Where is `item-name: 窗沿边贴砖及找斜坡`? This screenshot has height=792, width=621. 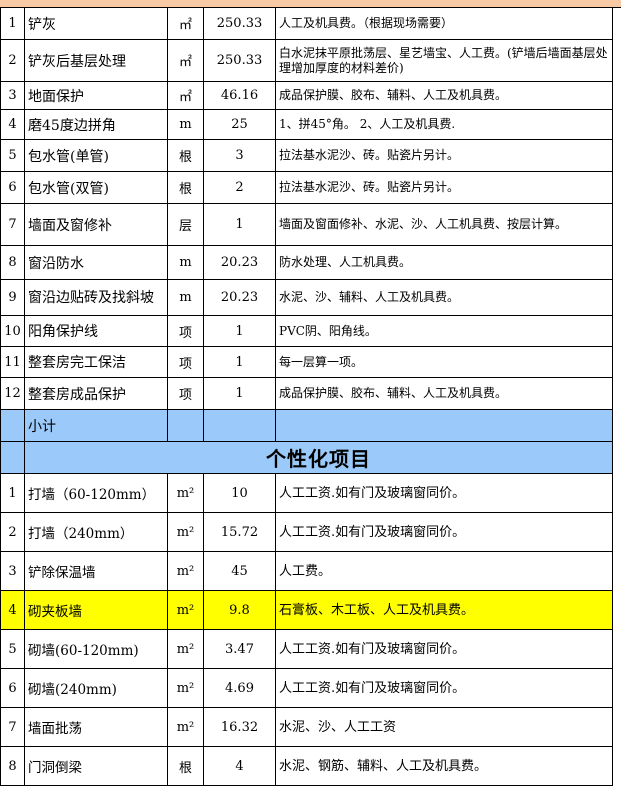 item-name: 窗沿边贴砖及找斜坡 is located at coordinates (96, 297).